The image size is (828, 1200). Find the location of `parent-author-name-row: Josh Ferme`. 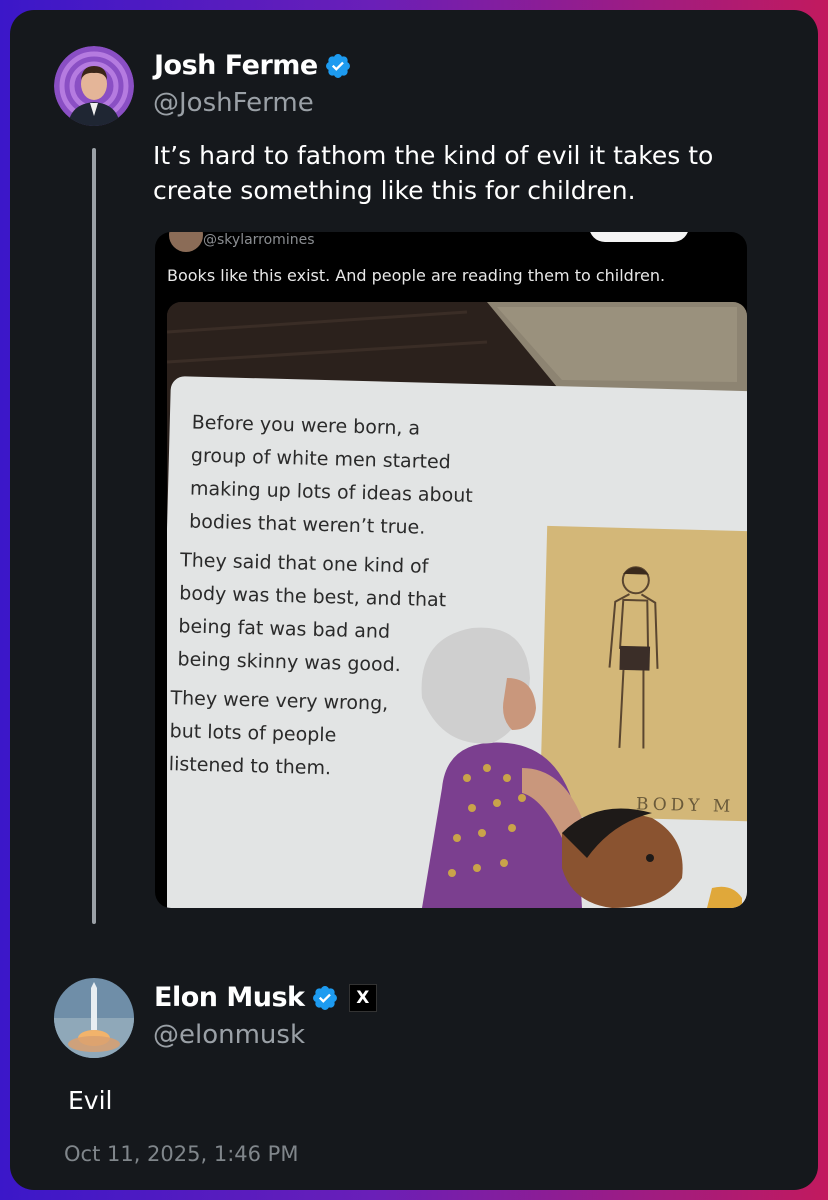

parent-author-name-row: Josh Ferme is located at coordinates (253, 65).